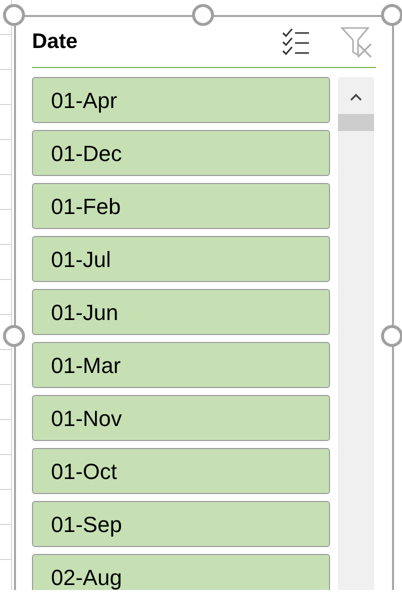 This screenshot has width=402, height=612. I want to click on slicer-item: 01-Jun, so click(181, 312).